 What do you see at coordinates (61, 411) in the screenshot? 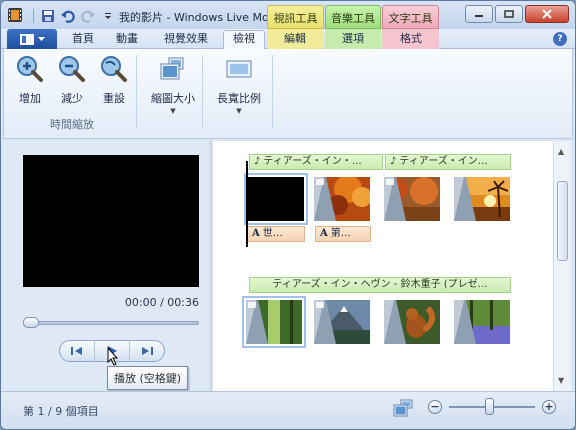
I see `item-count-status: 第 1 / 9 個項目` at bounding box center [61, 411].